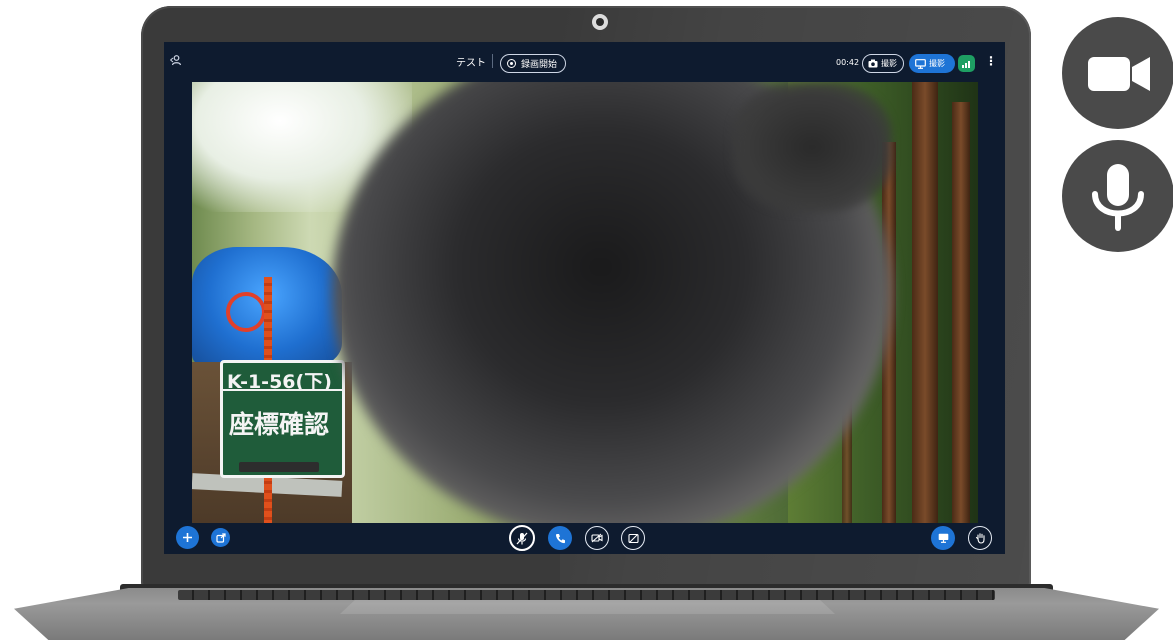  I want to click on record-button: 録画開始, so click(533, 63).